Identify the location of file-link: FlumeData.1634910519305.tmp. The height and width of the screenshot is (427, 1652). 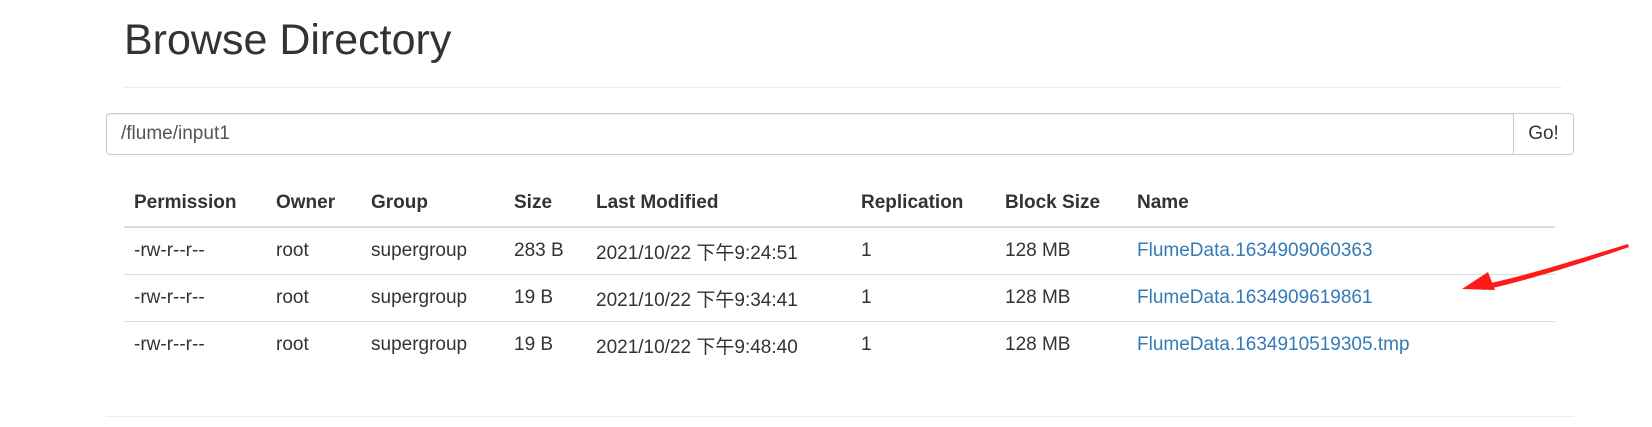
(1273, 344).